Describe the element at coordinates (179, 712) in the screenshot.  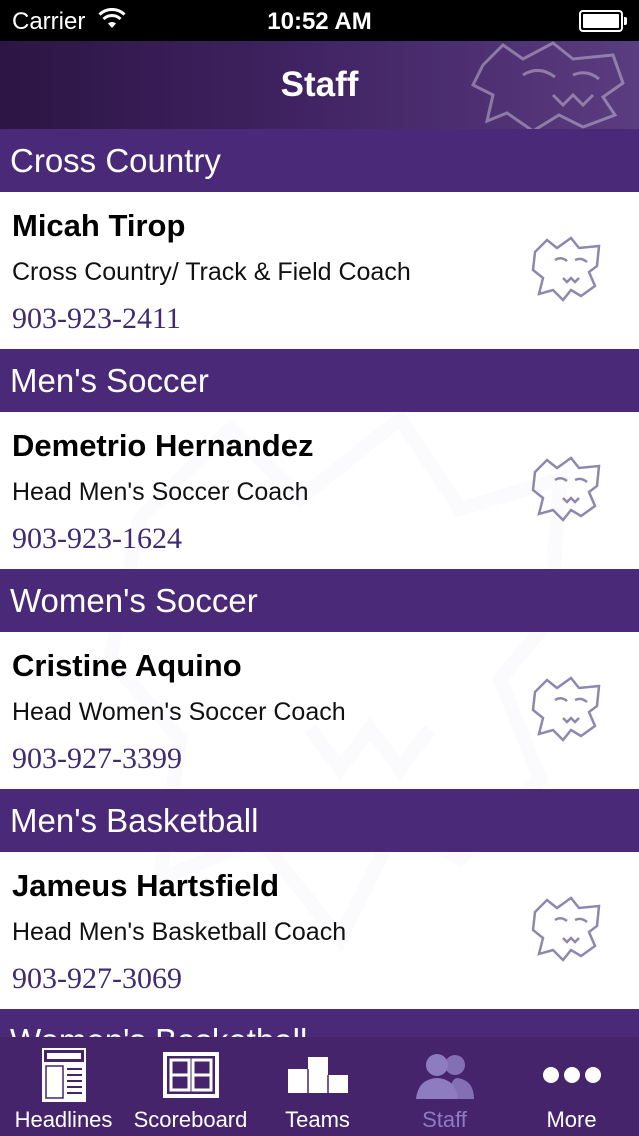
I see `staff-role: Head Women's Soccer Coach` at that location.